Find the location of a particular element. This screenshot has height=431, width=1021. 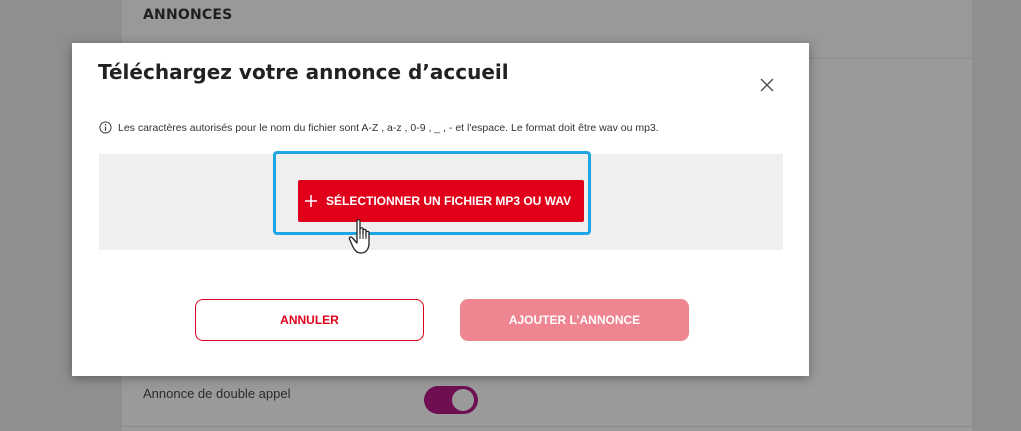

close-icon is located at coordinates (767, 85).